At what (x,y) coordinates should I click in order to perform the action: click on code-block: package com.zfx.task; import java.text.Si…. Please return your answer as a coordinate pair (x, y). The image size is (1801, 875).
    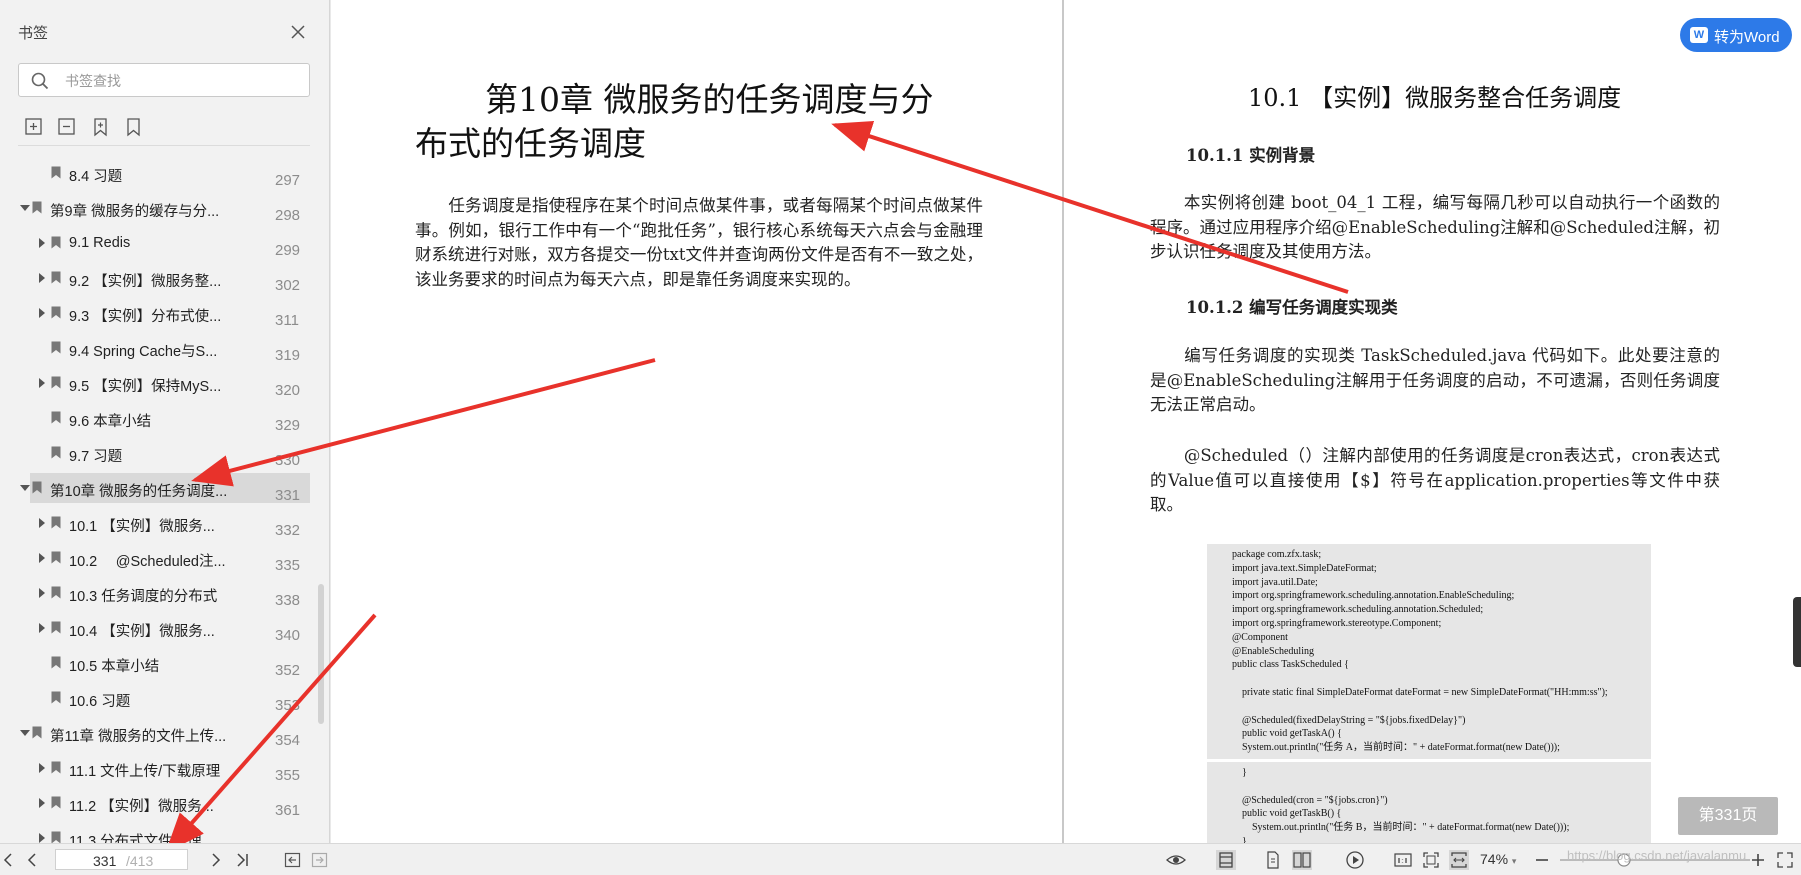
    Looking at the image, I should click on (1429, 649).